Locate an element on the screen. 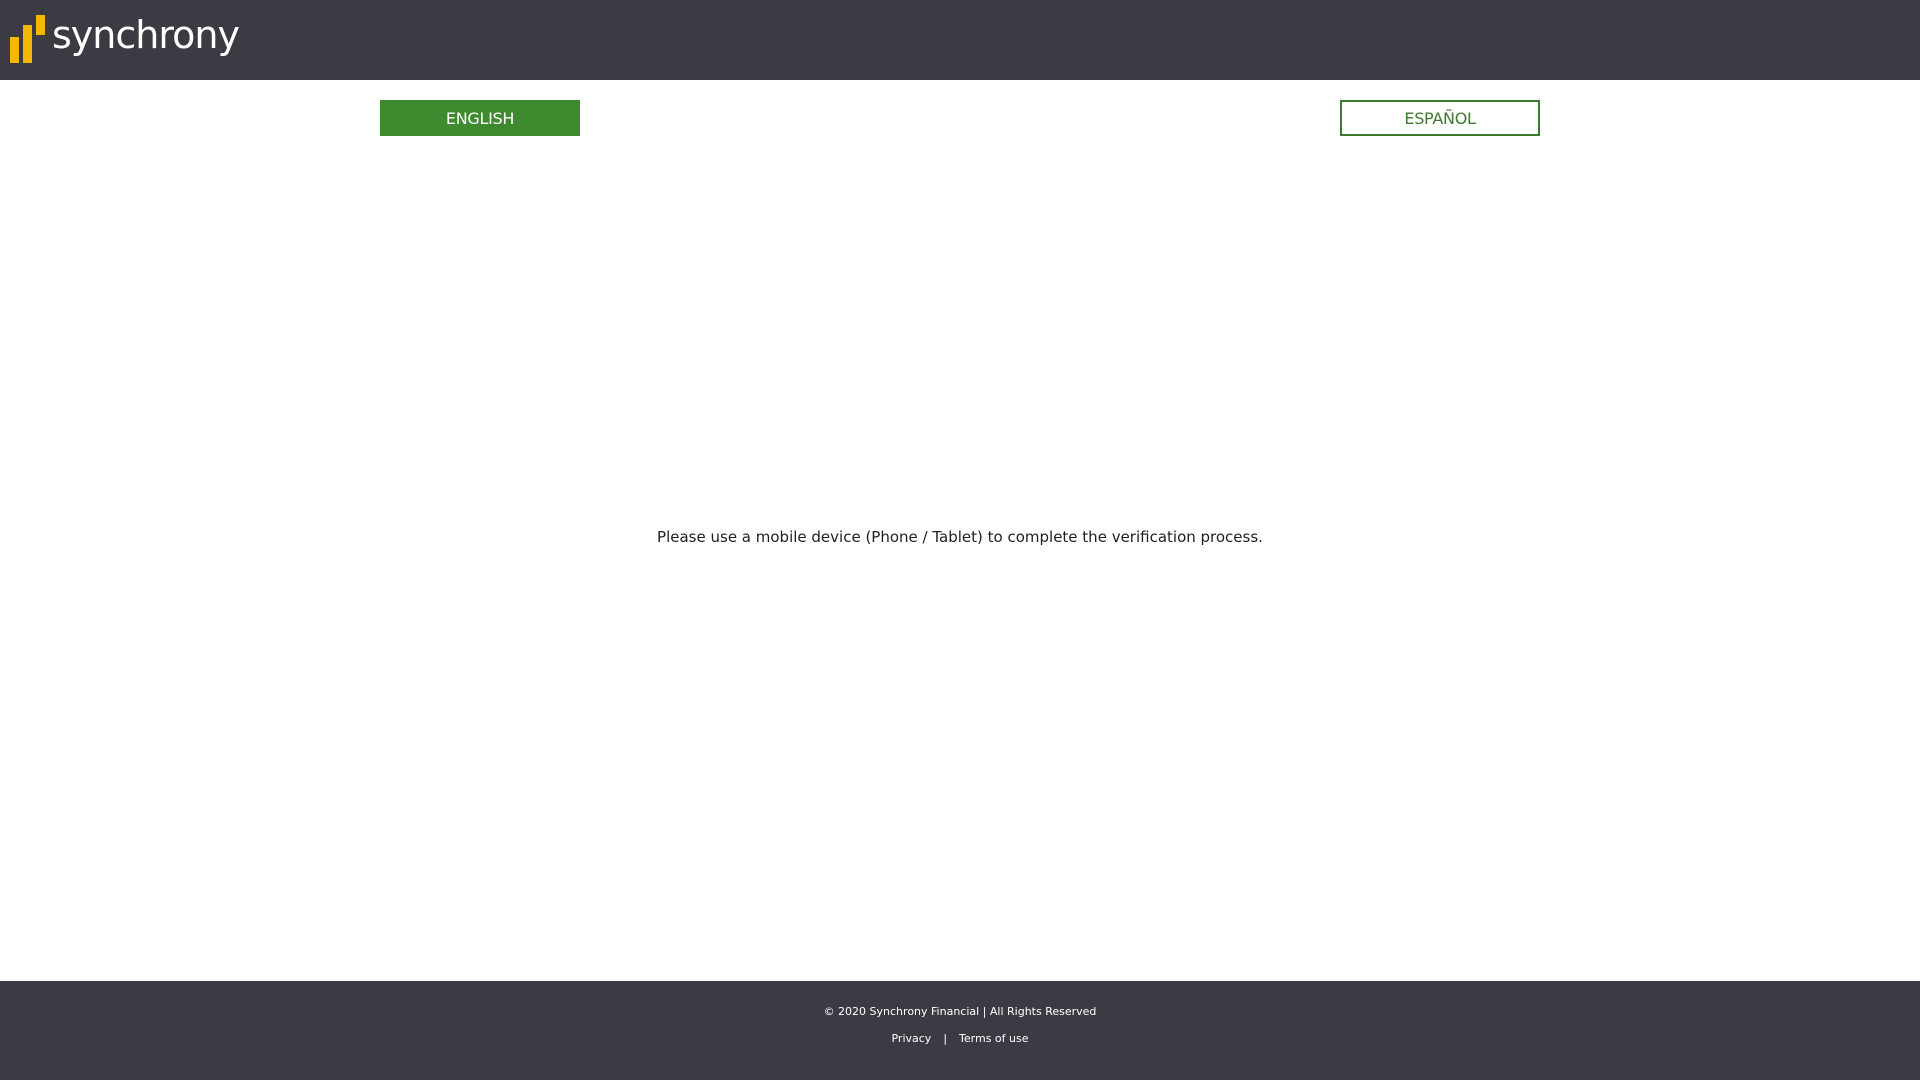 The width and height of the screenshot is (1920, 1080). footer-links: Privacy | Terms of use is located at coordinates (960, 1038).